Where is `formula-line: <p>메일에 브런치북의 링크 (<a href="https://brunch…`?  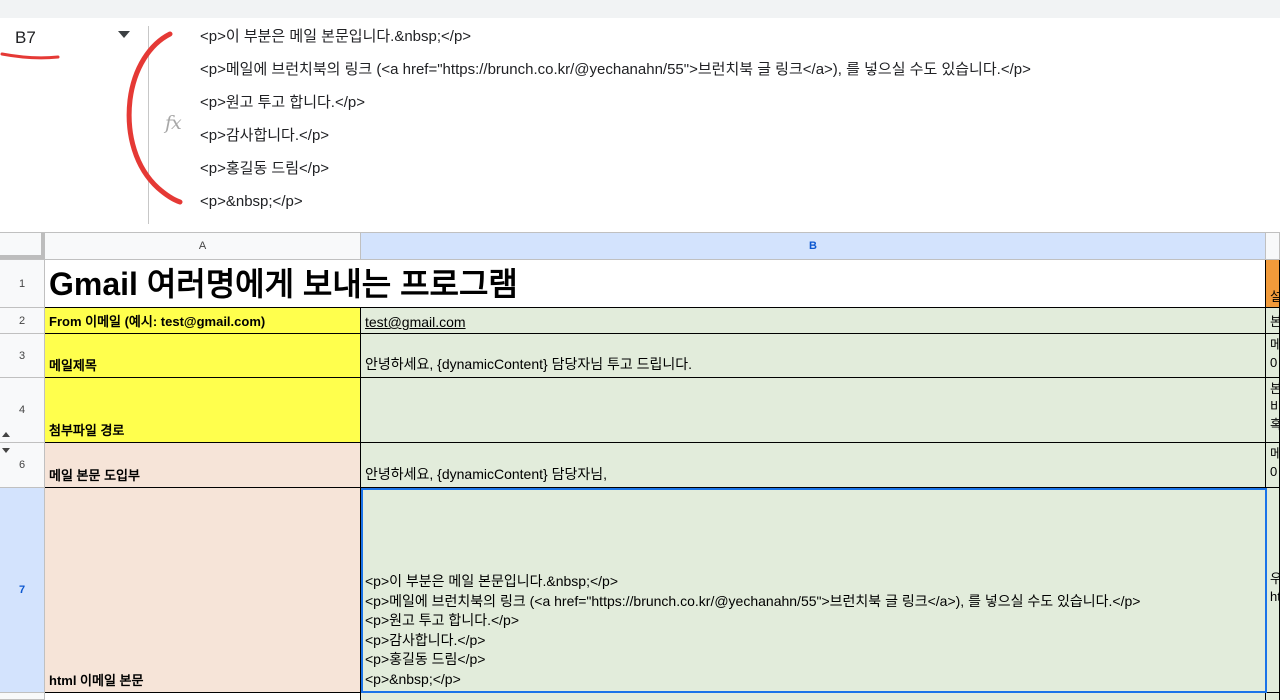
formula-line: <p>메일에 브런치북의 링크 (<a href="https://brunch… is located at coordinates (615, 69).